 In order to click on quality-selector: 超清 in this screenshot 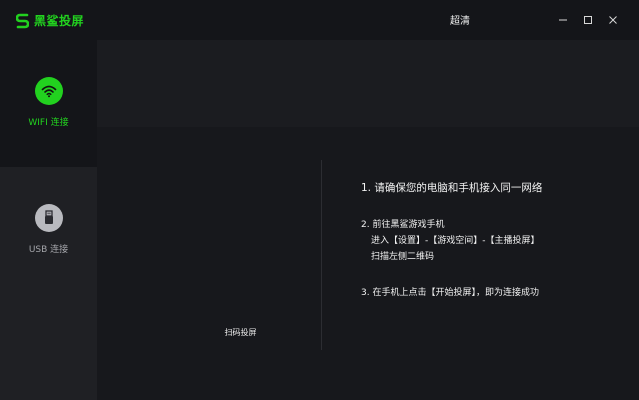, I will do `click(460, 19)`.